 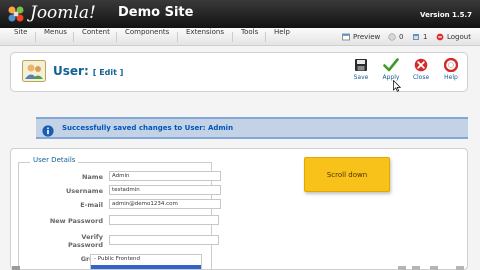 What do you see at coordinates (71, 71) in the screenshot?
I see `page-title-main: User:` at bounding box center [71, 71].